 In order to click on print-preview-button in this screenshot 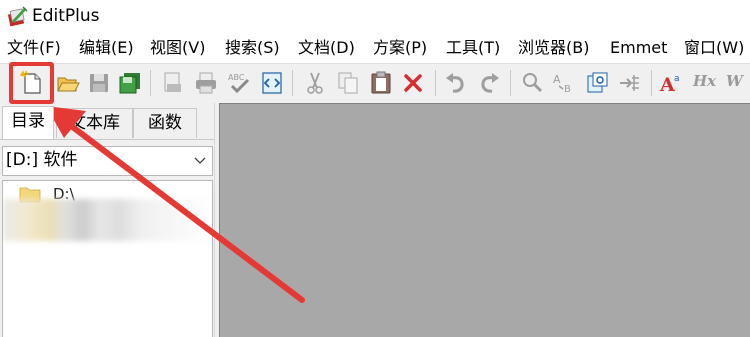, I will do `click(173, 83)`.